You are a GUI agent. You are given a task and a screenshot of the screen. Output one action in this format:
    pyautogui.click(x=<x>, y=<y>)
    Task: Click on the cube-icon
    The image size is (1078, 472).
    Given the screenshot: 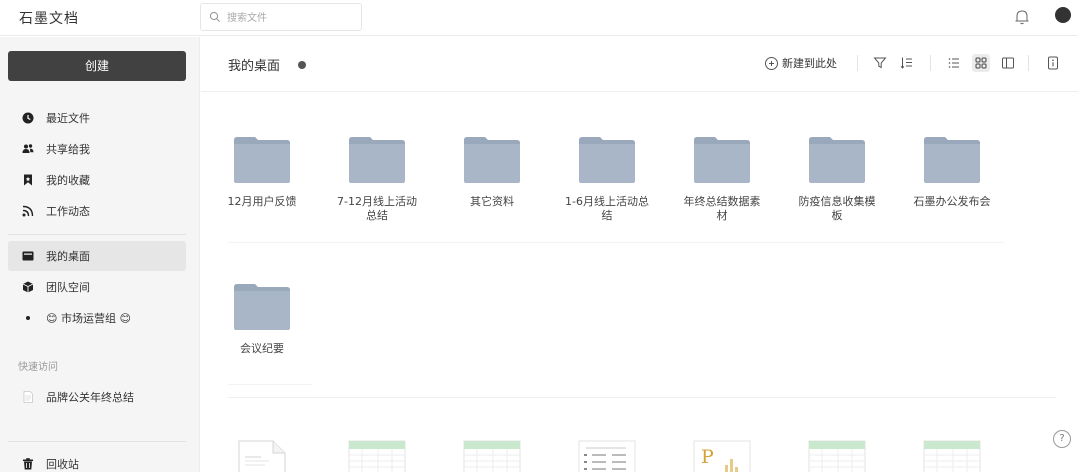 What is the action you would take?
    pyautogui.click(x=28, y=287)
    